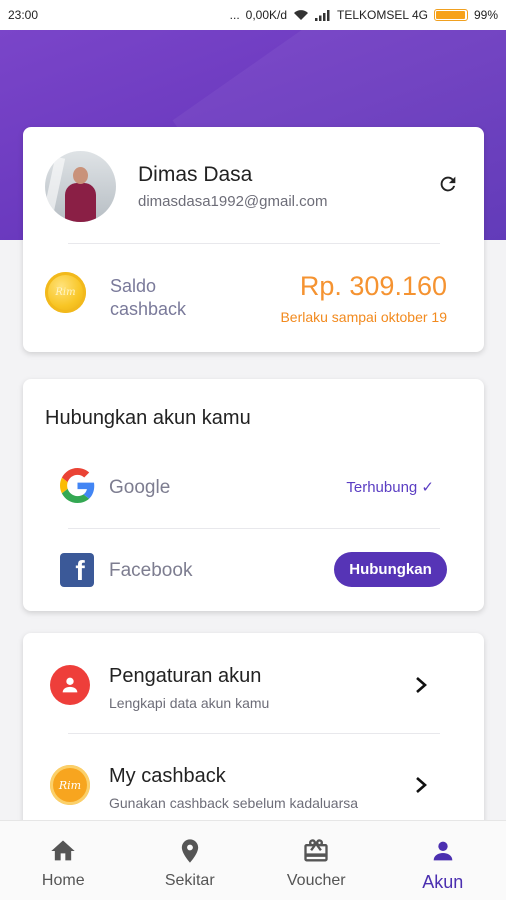  Describe the element at coordinates (316, 850) in the screenshot. I see `gift-icon` at that location.